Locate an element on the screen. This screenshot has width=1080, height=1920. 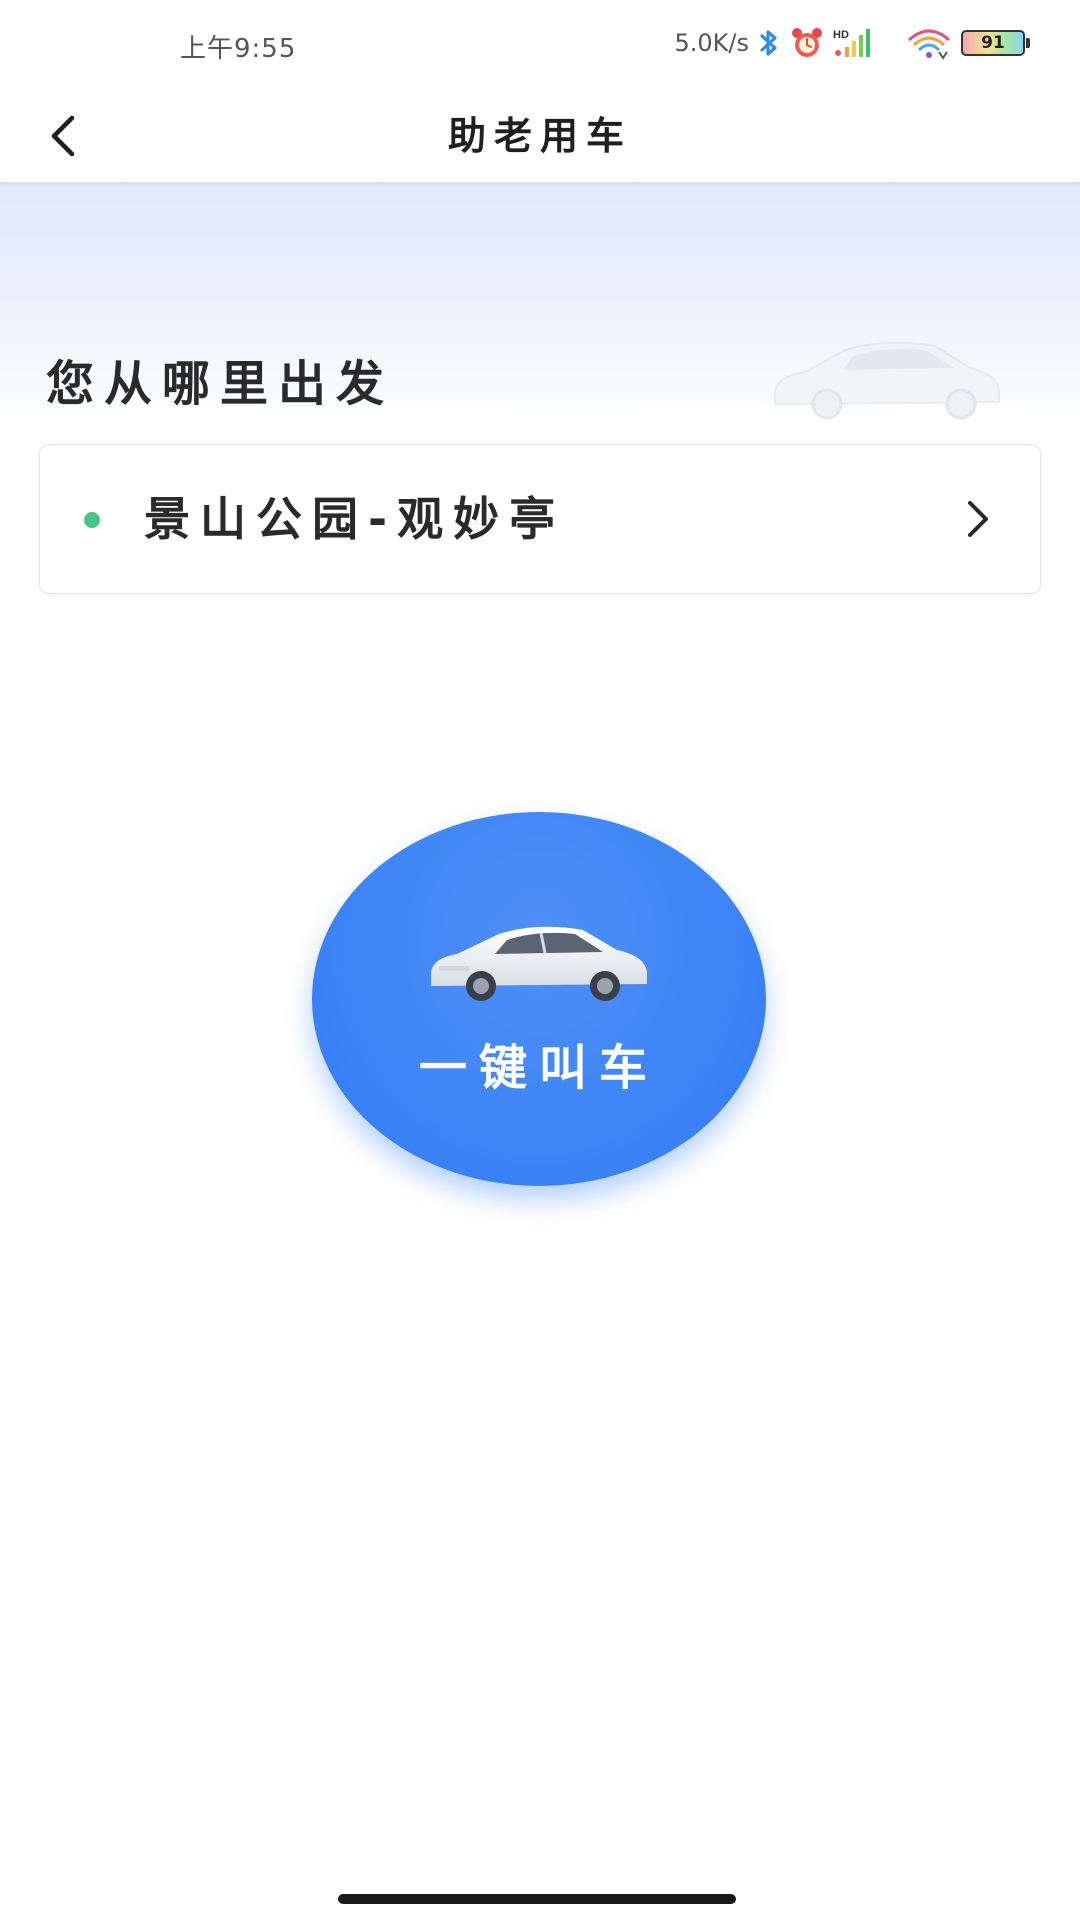
hd-signal-icon: HD is located at coordinates (854, 43).